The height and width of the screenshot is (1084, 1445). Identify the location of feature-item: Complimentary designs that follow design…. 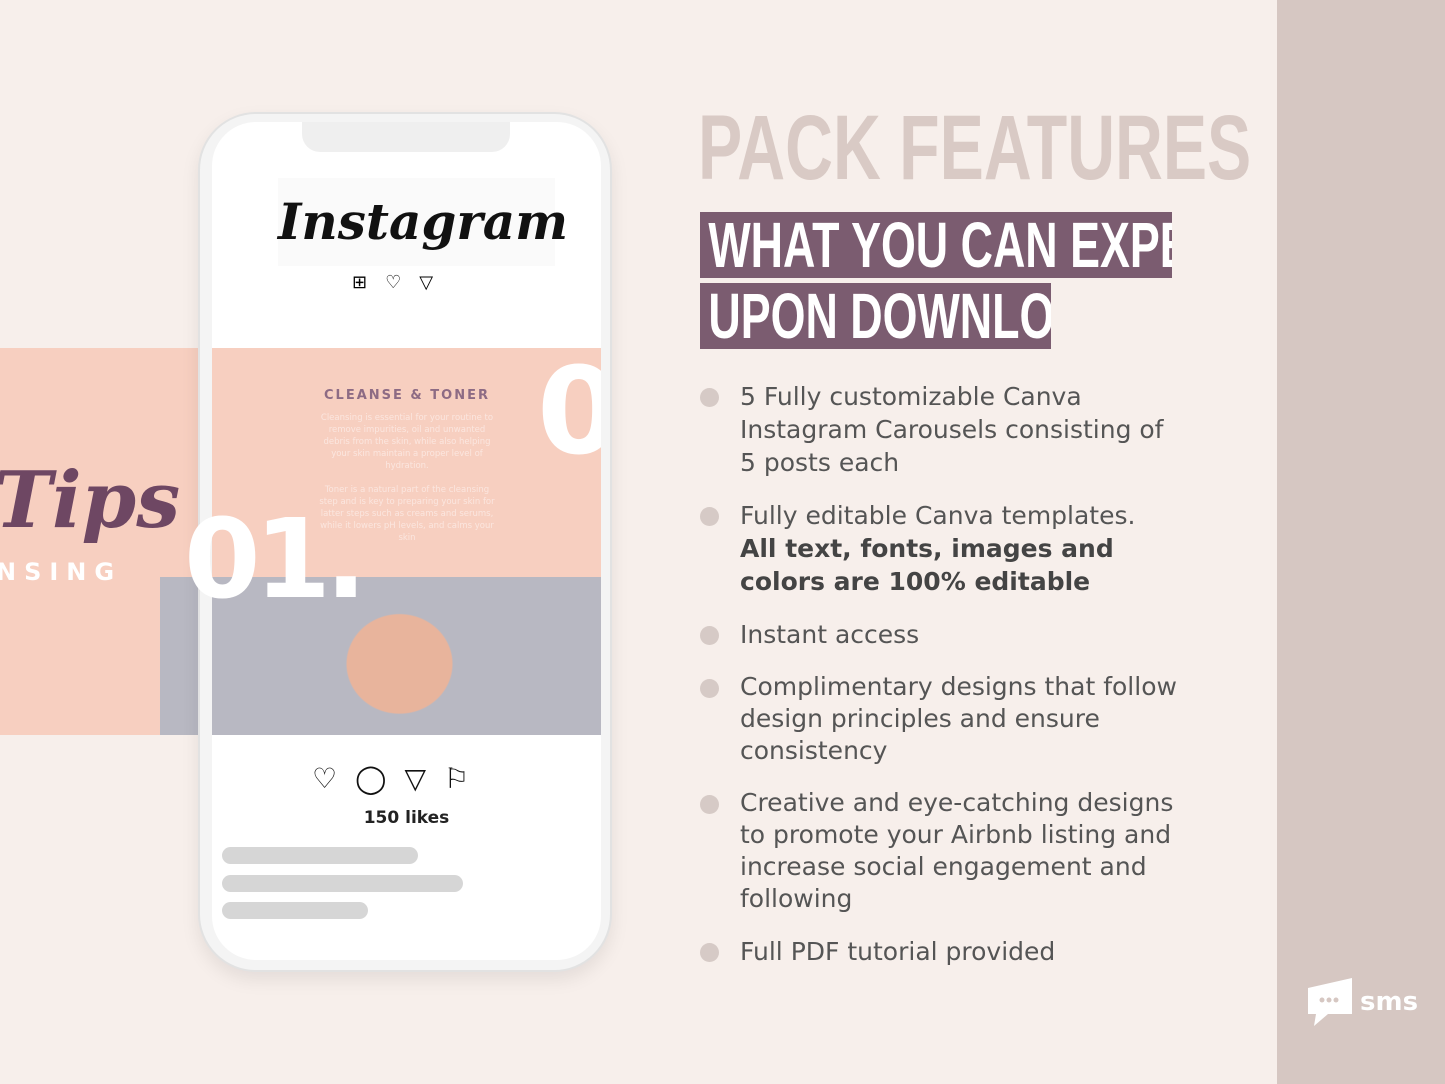
(940, 719).